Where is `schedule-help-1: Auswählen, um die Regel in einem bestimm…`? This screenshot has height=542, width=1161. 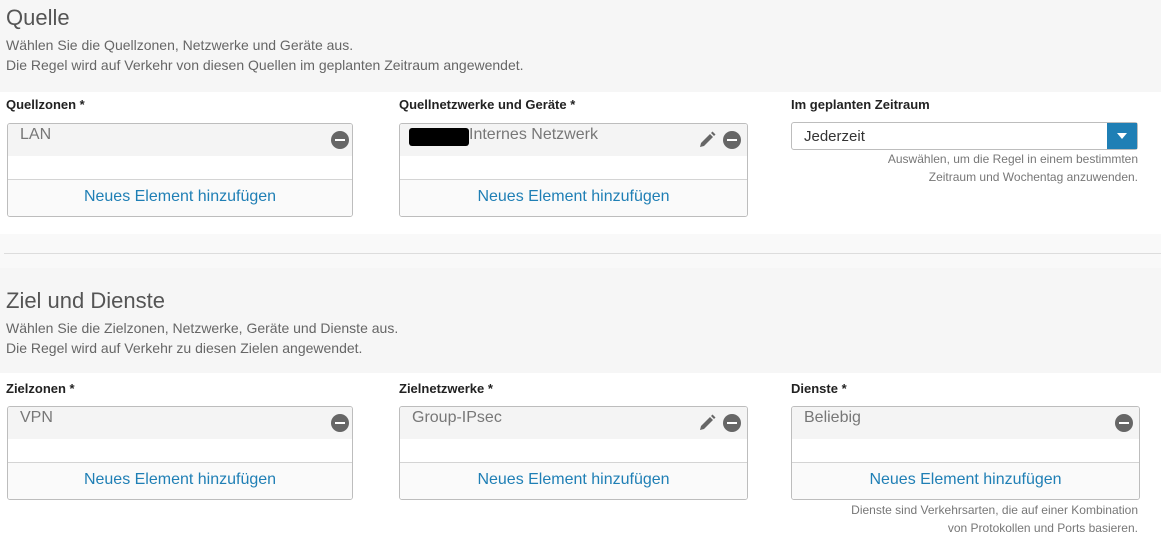
schedule-help-1: Auswählen, um die Regel in einem bestimm… is located at coordinates (1012, 159).